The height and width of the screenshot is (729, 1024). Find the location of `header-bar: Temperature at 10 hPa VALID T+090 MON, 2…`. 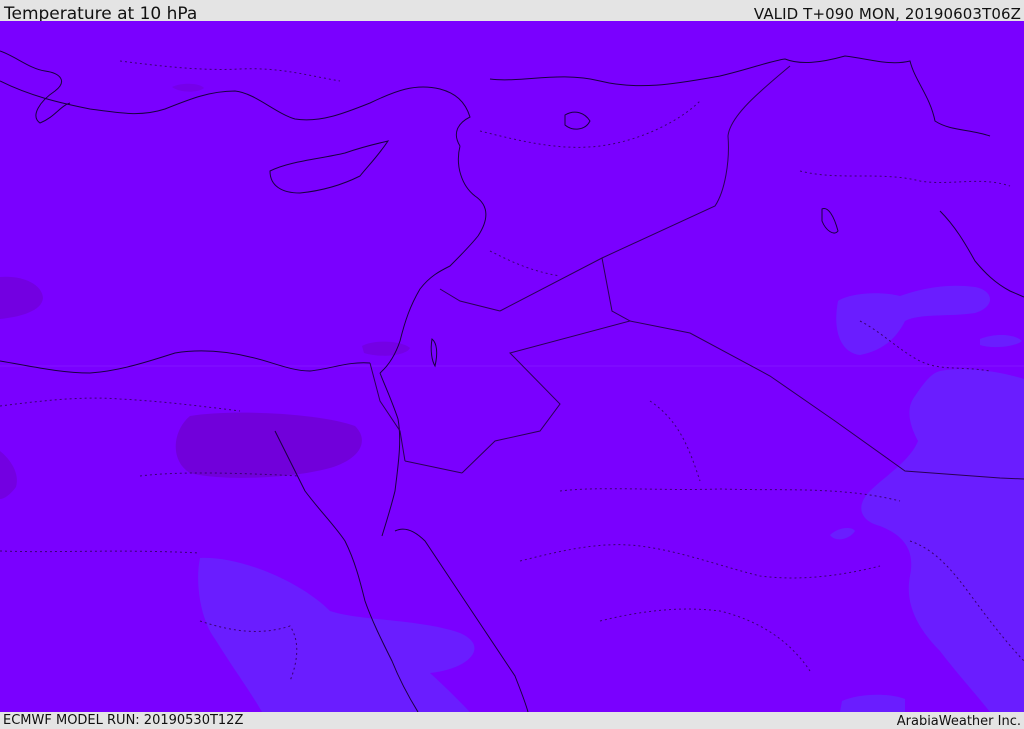

header-bar: Temperature at 10 hPa VALID T+090 MON, 2… is located at coordinates (512, 12).